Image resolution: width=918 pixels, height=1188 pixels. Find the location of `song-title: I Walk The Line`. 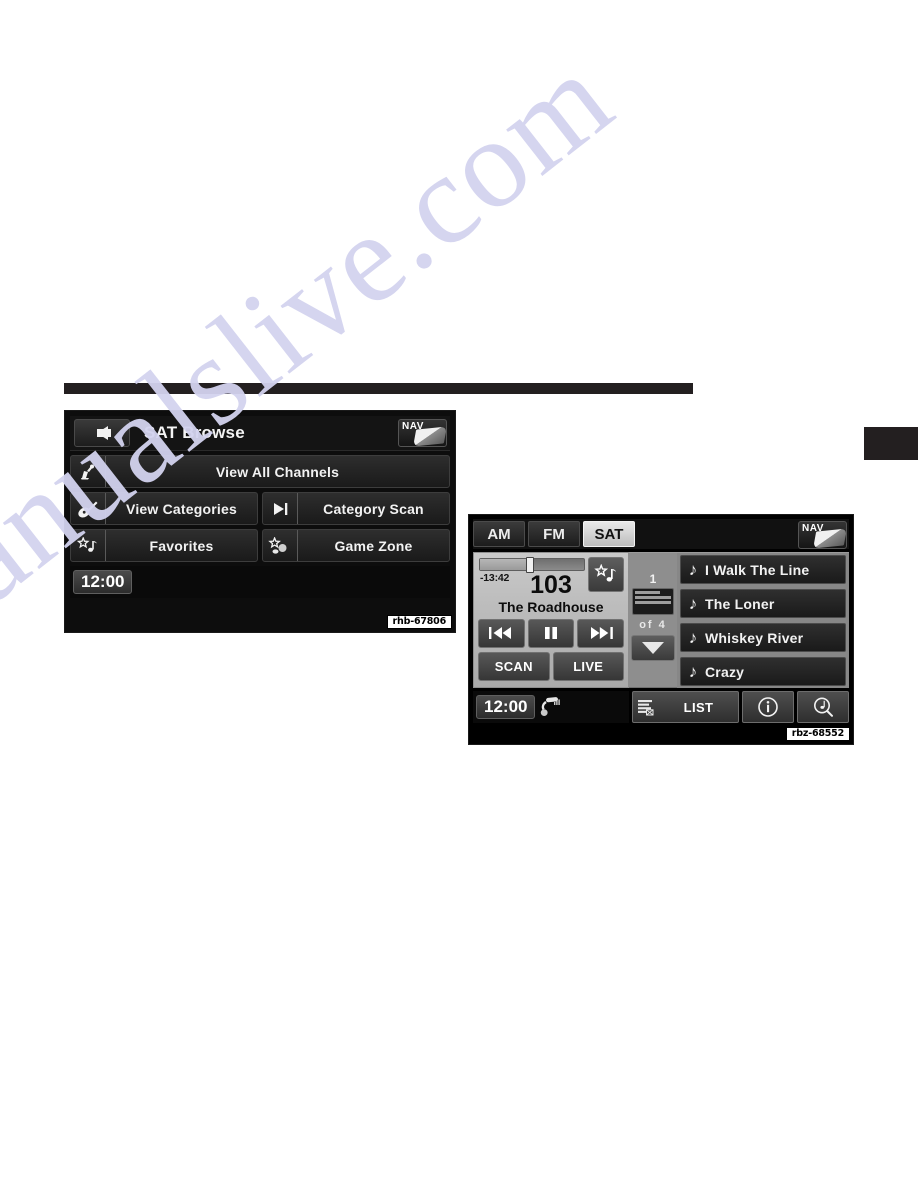

song-title: I Walk The Line is located at coordinates (757, 569).